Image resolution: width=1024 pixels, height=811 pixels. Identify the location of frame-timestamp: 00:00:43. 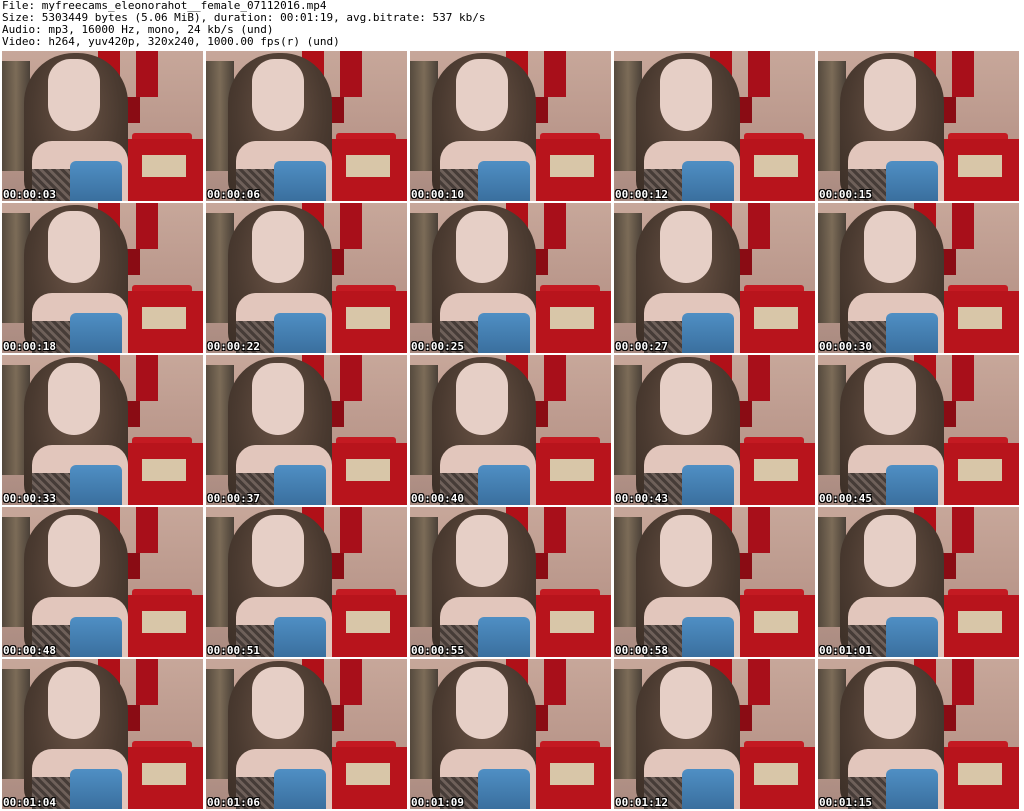
(641, 498).